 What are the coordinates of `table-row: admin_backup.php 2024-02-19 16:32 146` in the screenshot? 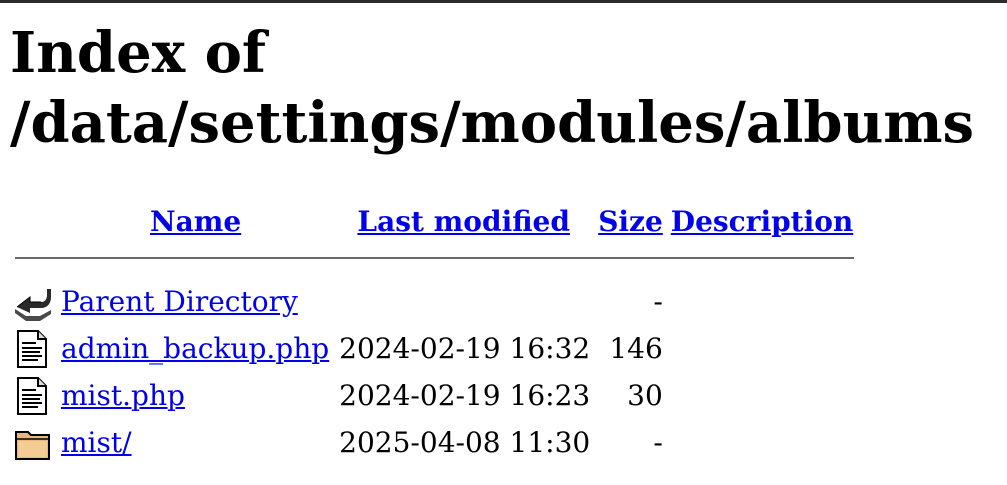 It's located at (434, 348).